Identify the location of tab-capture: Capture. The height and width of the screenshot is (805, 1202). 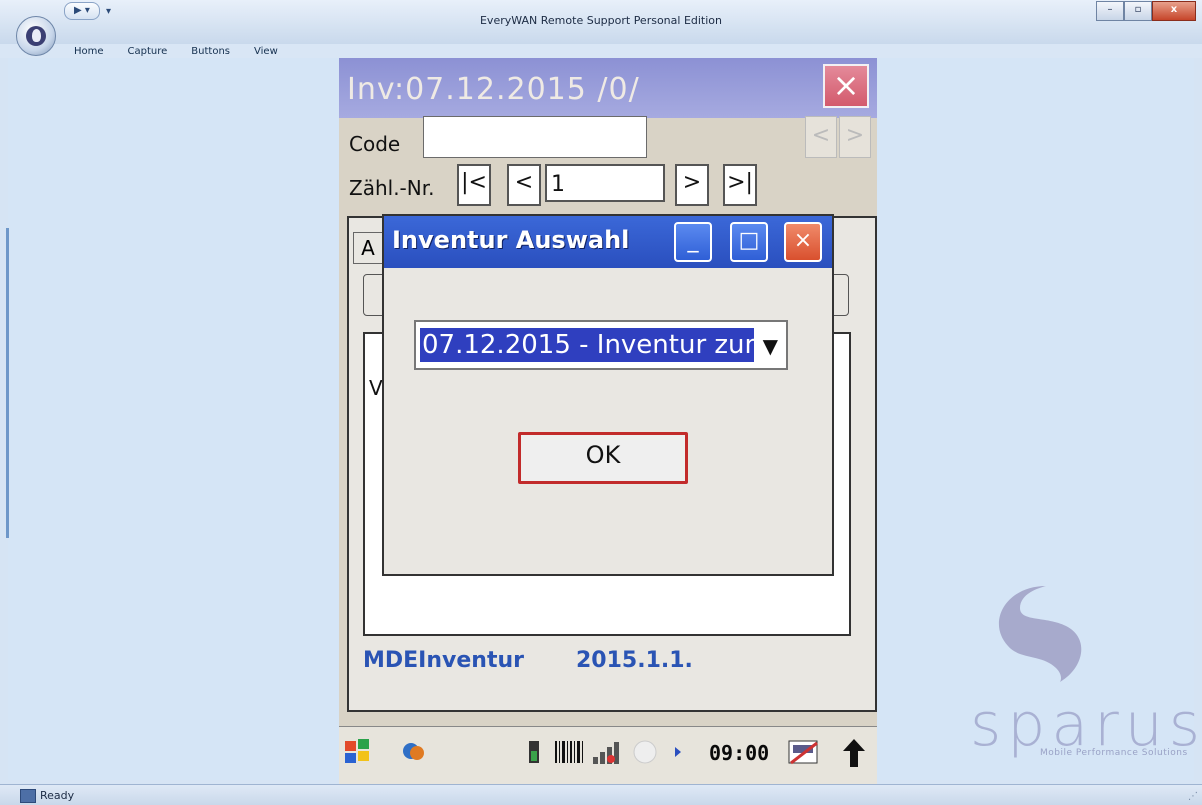
(148, 51).